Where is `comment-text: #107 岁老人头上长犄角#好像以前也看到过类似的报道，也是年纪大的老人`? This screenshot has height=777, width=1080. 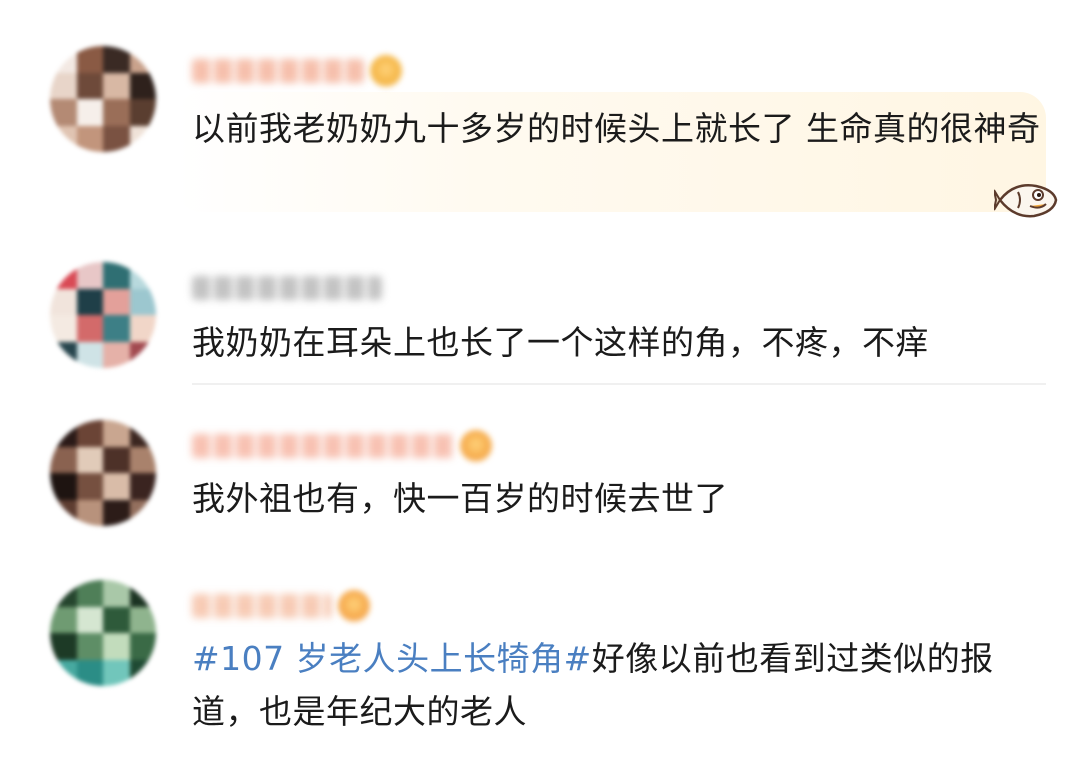 comment-text: #107 岁老人头上长犄角#好像以前也看到过类似的报道，也是年纪大的老人 is located at coordinates (617, 685).